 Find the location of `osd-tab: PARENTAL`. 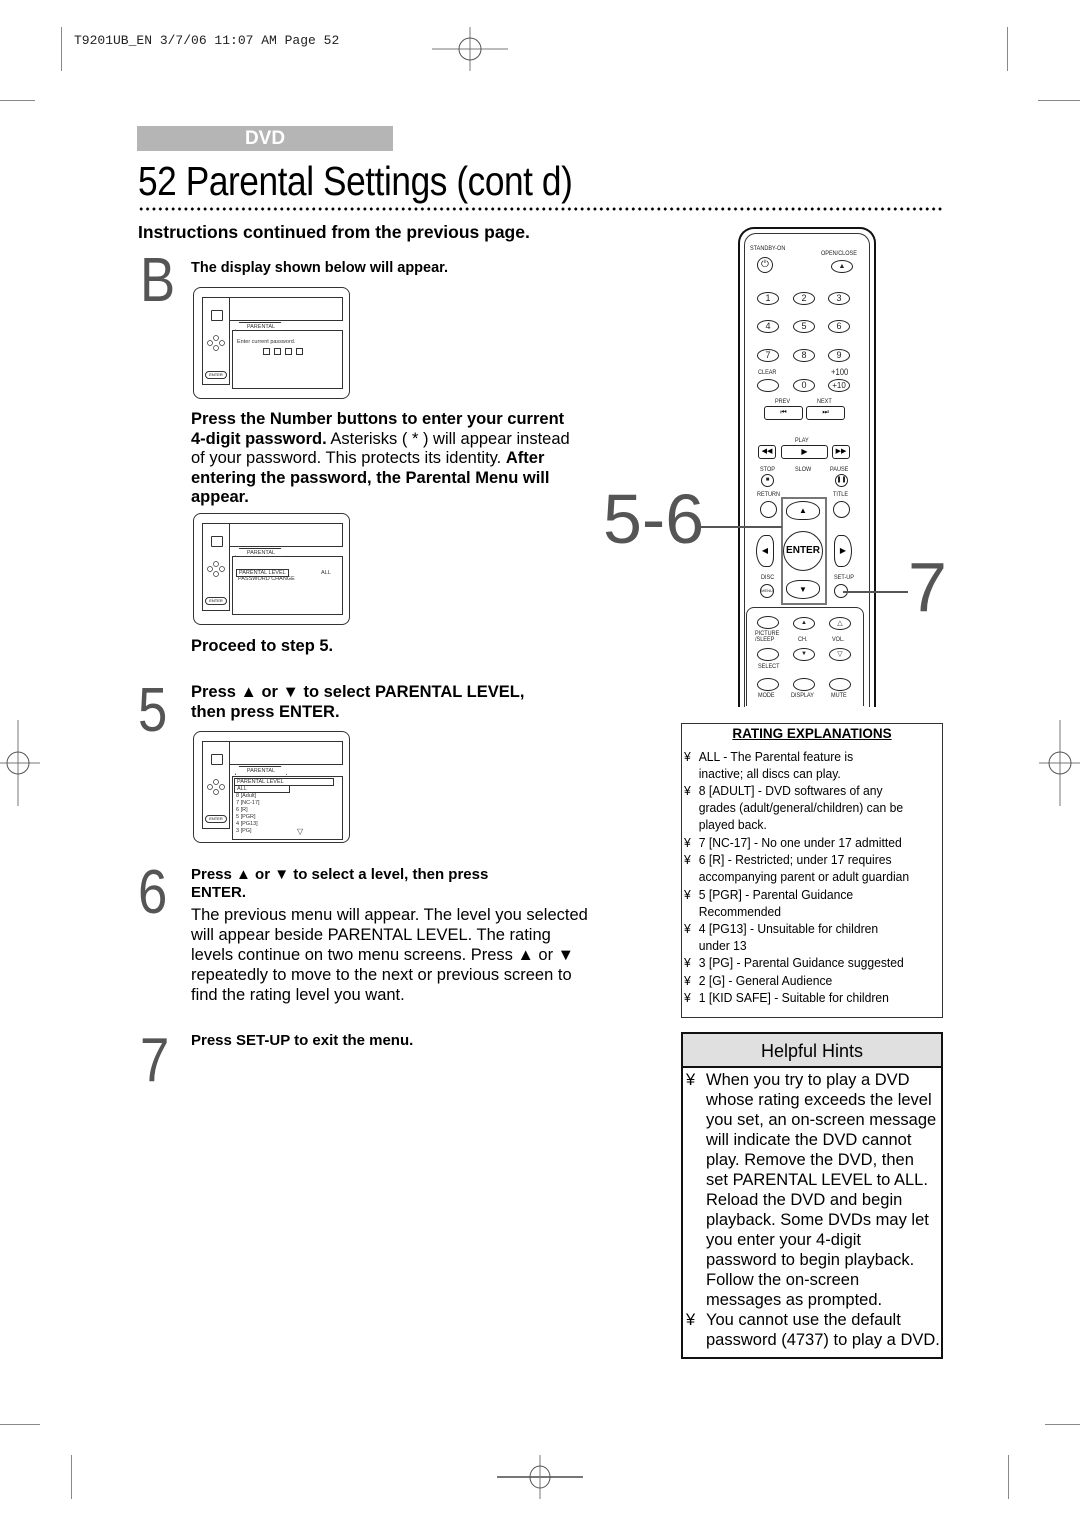

osd-tab: PARENTAL is located at coordinates (261, 770).